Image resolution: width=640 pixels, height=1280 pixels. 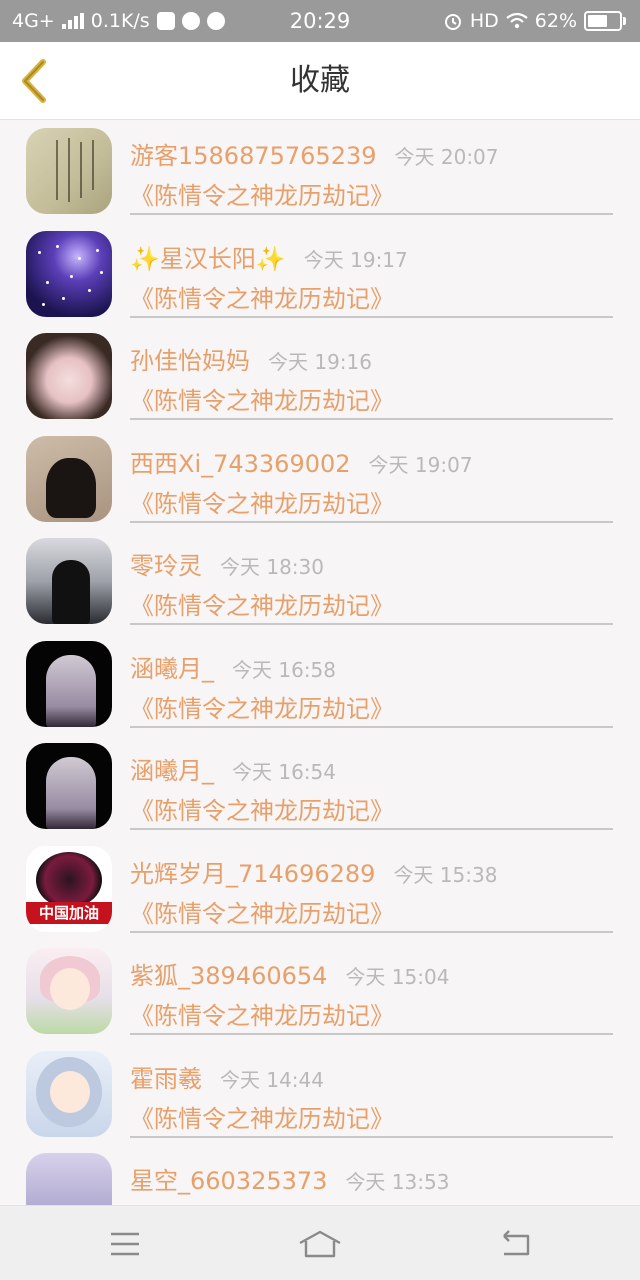 I want to click on return-icon, so click(x=516, y=1243).